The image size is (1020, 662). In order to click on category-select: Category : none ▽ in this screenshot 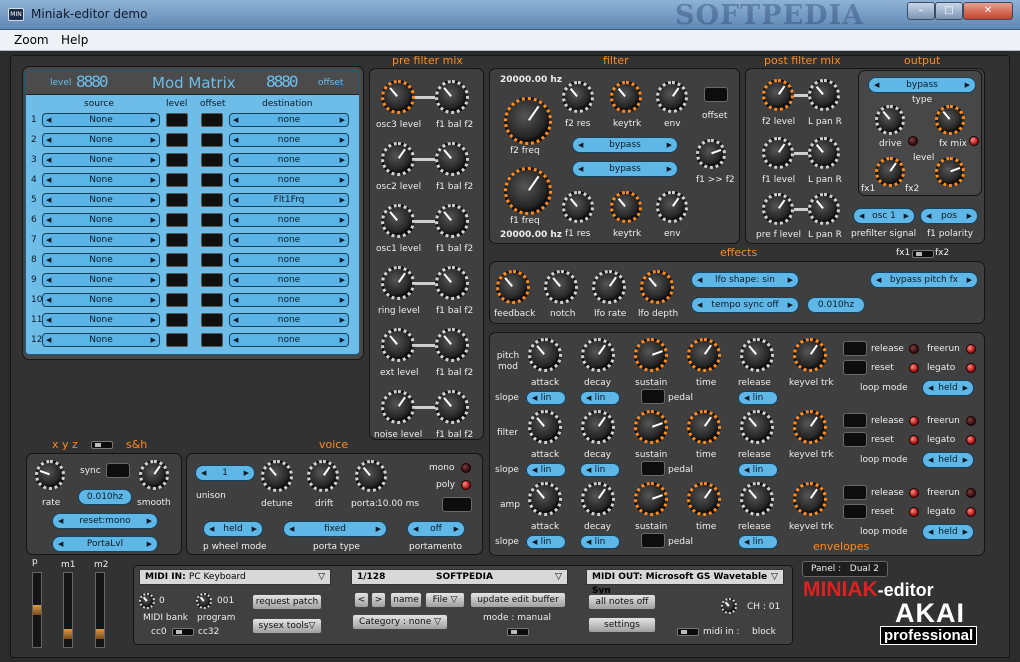, I will do `click(400, 622)`.